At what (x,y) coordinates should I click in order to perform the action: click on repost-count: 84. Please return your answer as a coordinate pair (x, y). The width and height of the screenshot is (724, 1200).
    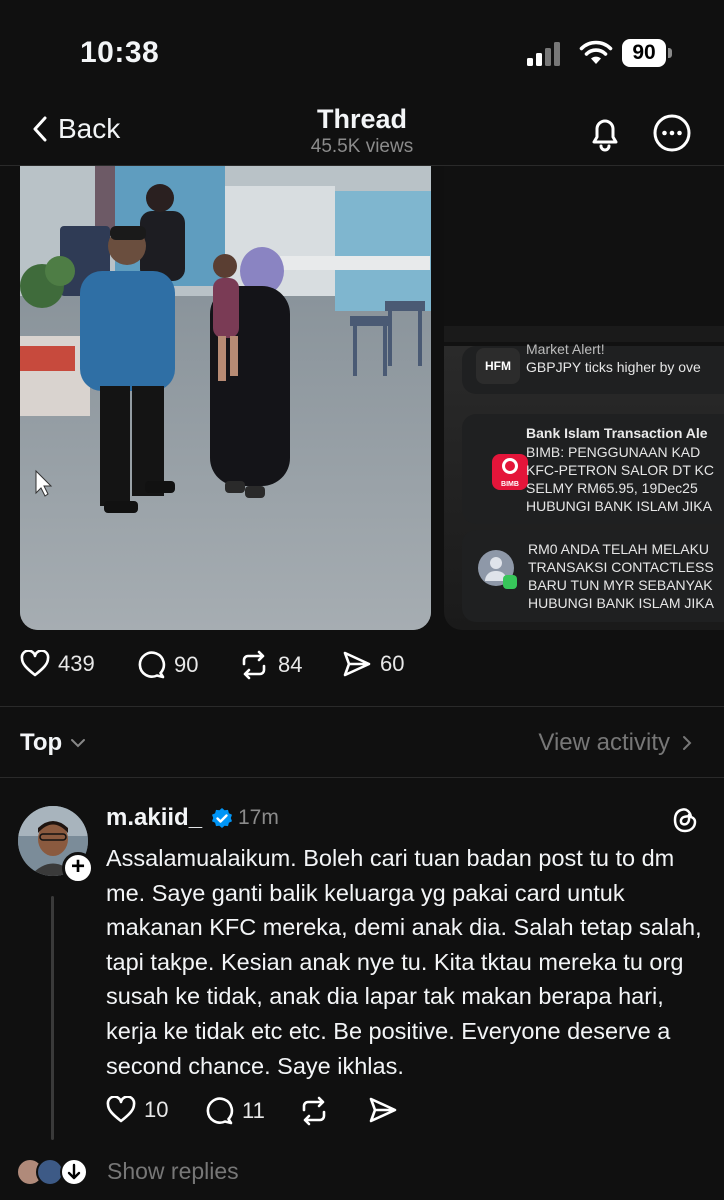
    Looking at the image, I should click on (290, 664).